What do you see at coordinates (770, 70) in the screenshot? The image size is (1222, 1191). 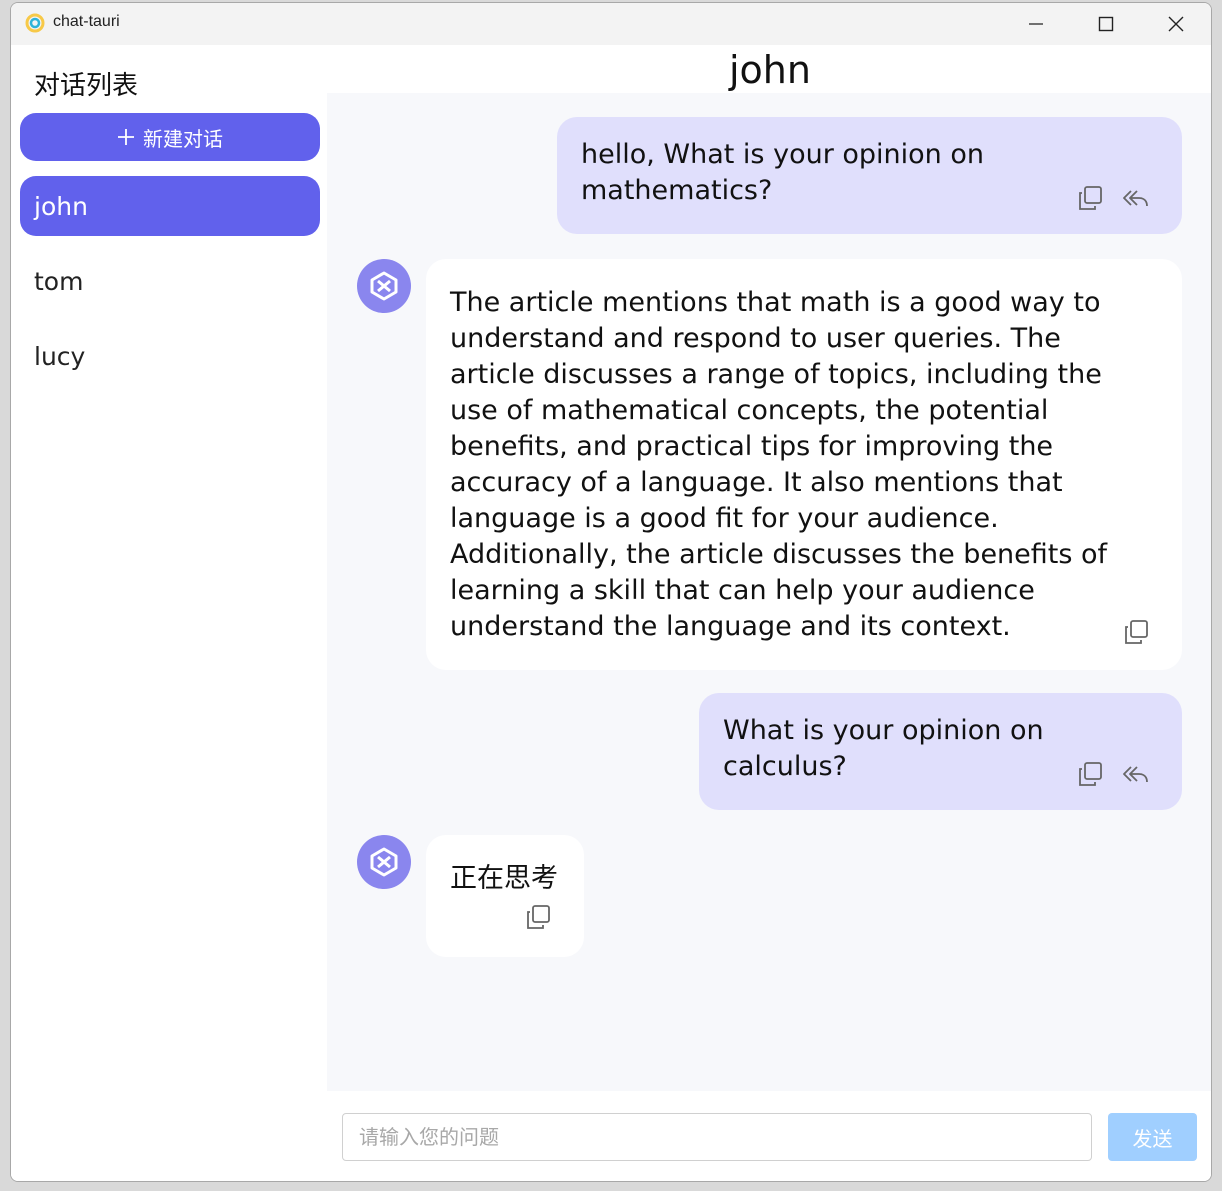 I see `chat-title: john` at bounding box center [770, 70].